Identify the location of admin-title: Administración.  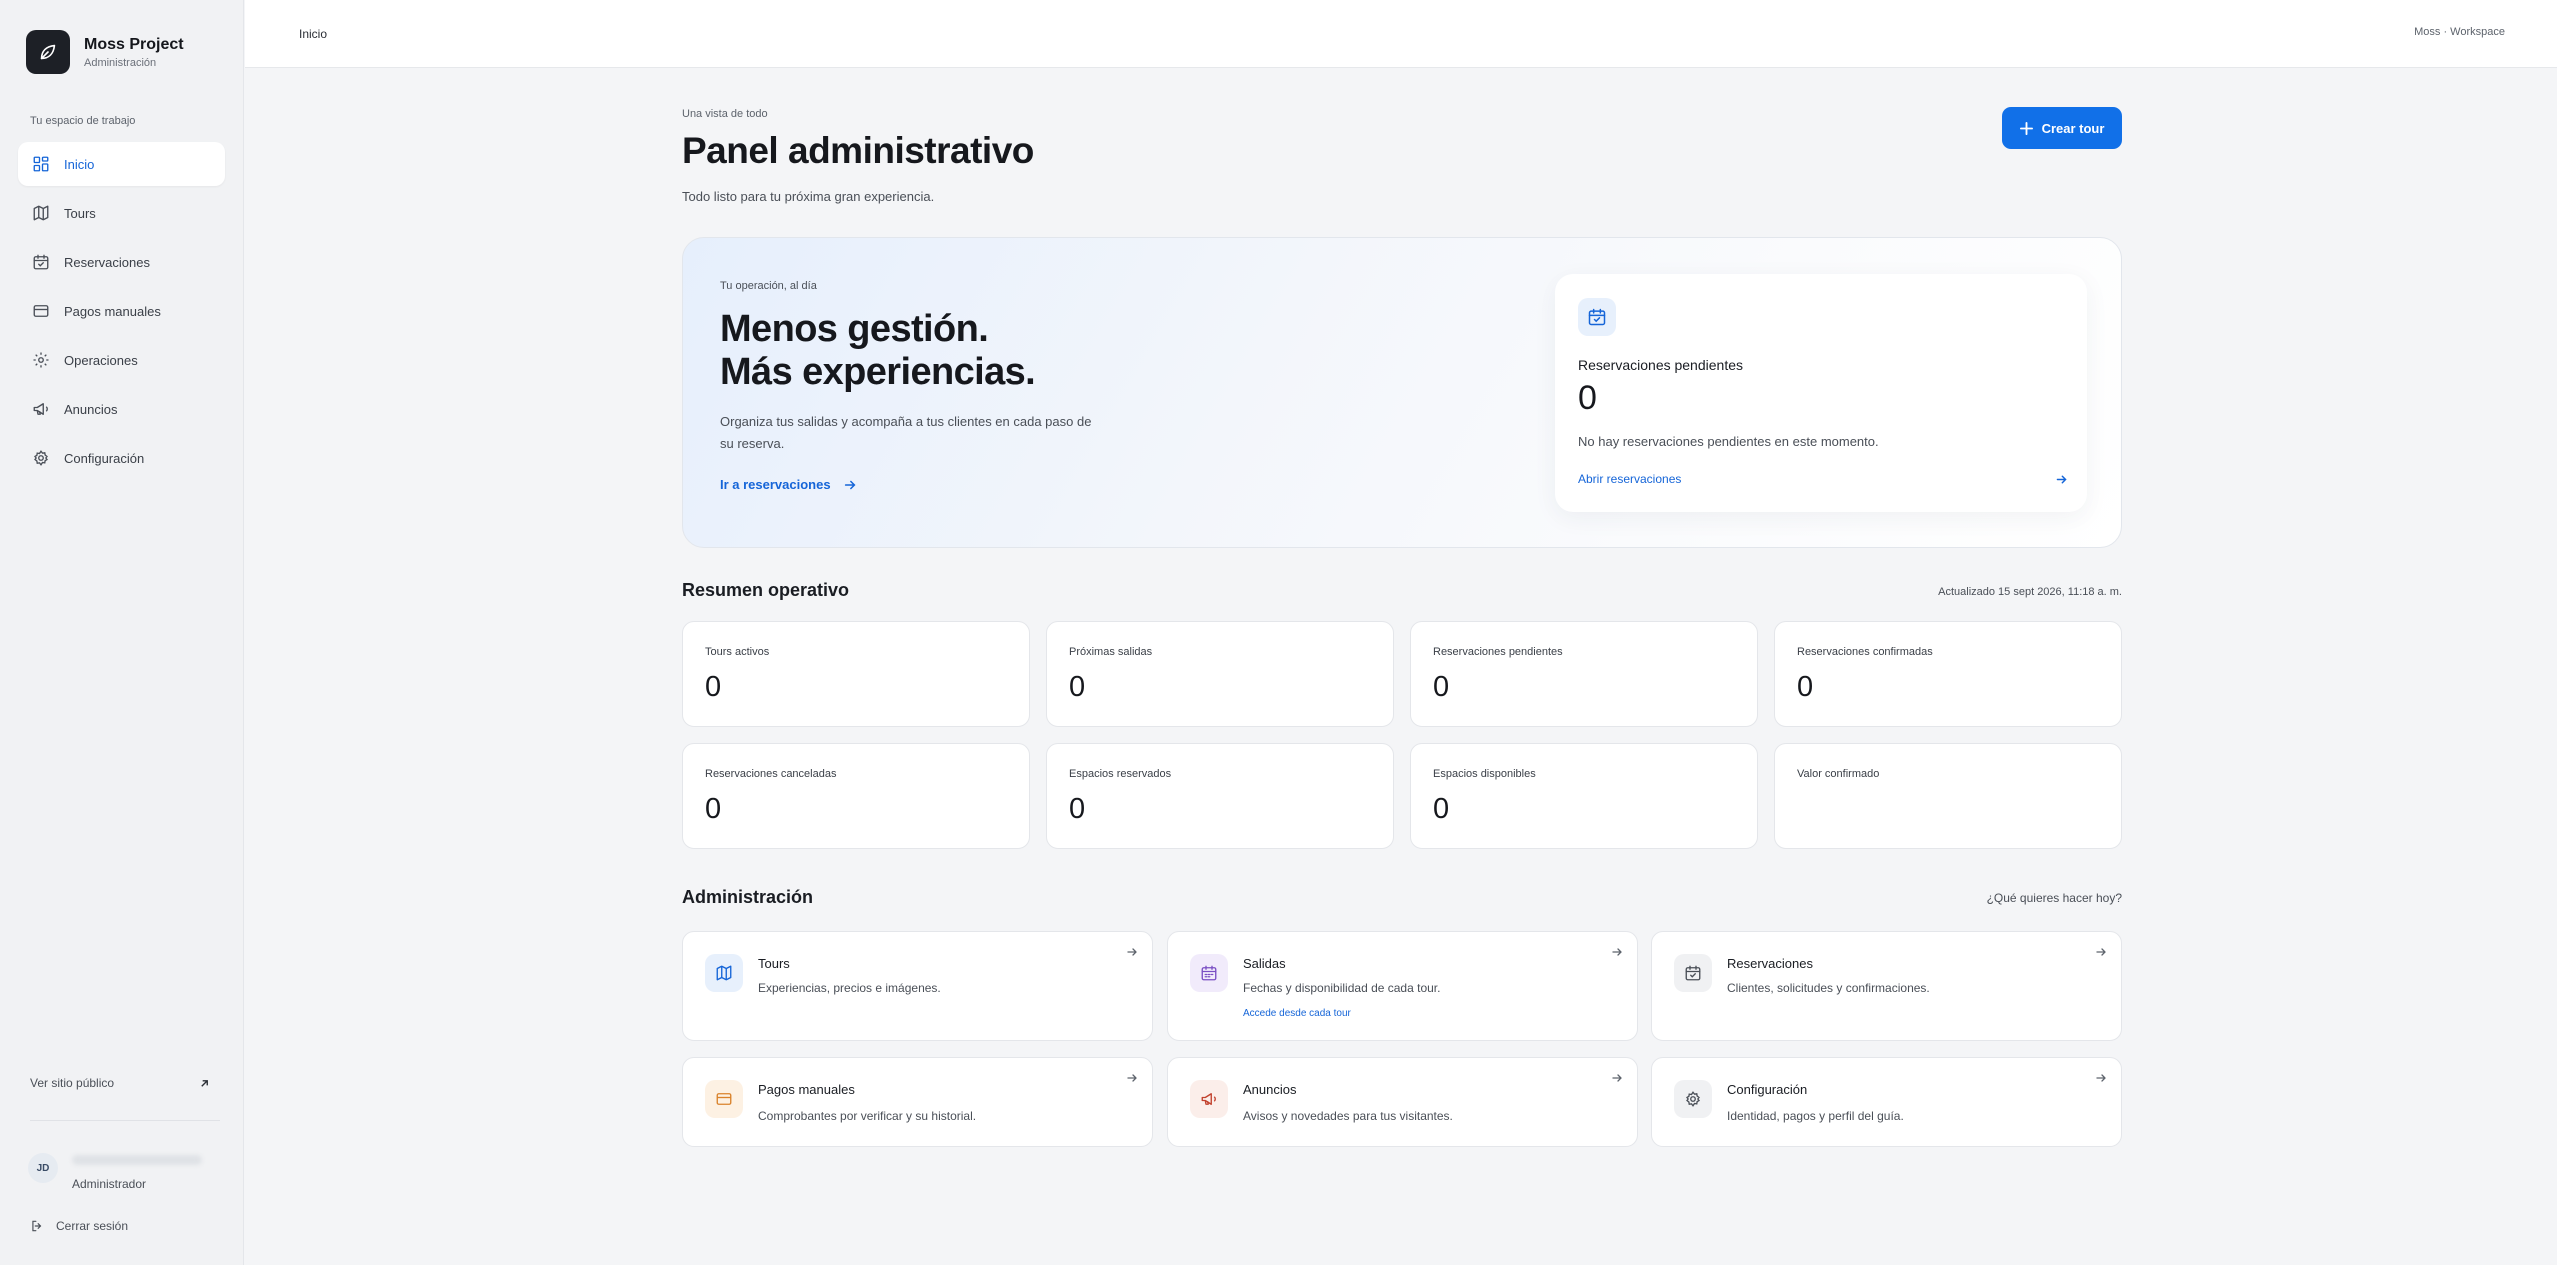
(748, 897).